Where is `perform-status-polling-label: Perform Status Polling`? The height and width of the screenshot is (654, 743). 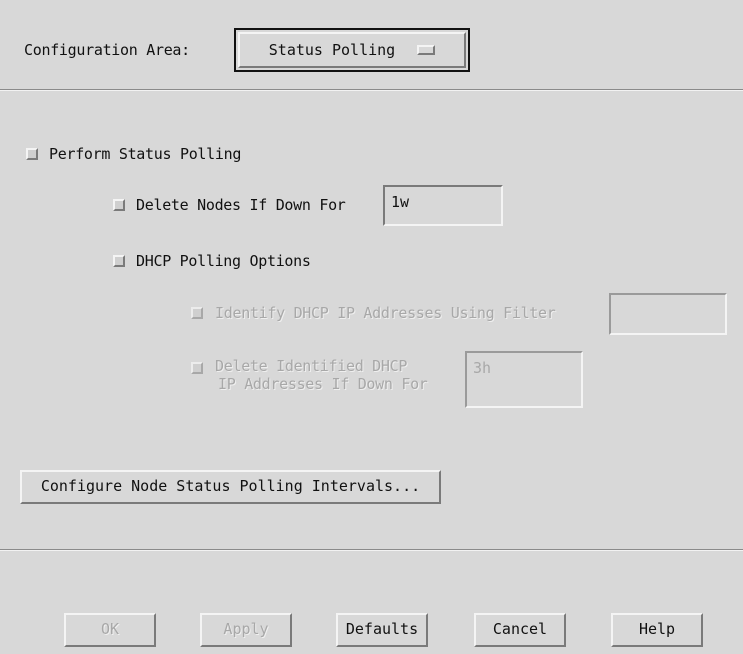
perform-status-polling-label: Perform Status Polling is located at coordinates (145, 154).